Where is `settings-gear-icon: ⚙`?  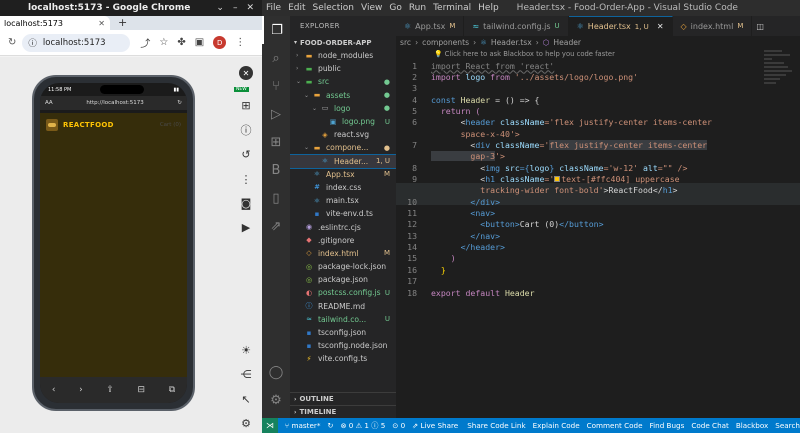
settings-gear-icon: ⚙ is located at coordinates (246, 424).